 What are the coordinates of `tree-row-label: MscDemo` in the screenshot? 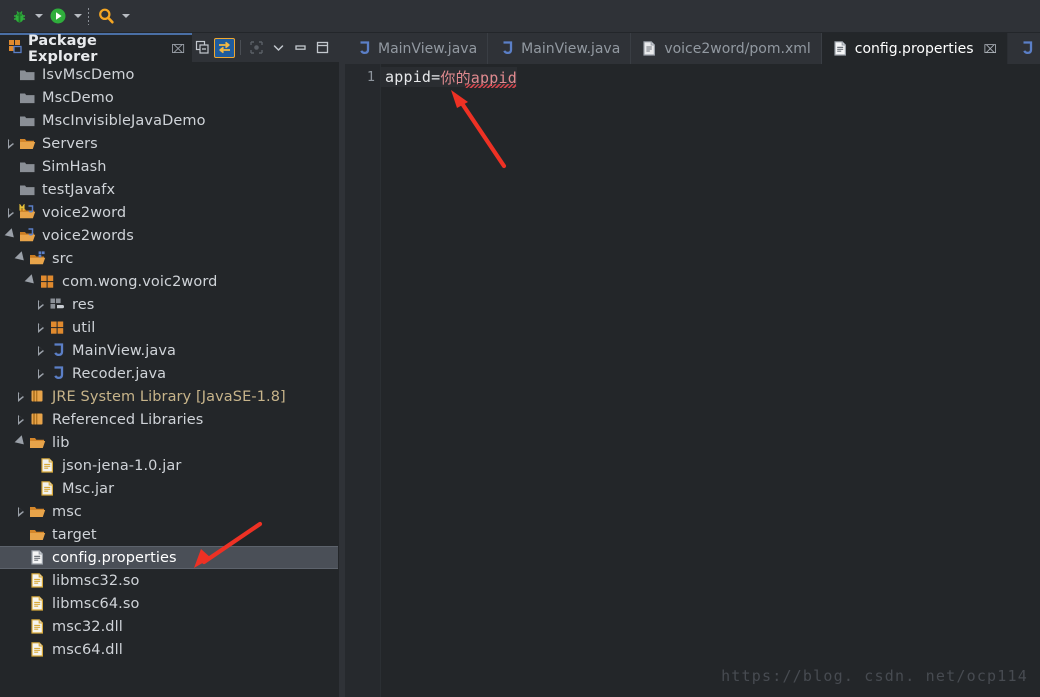 It's located at (78, 97).